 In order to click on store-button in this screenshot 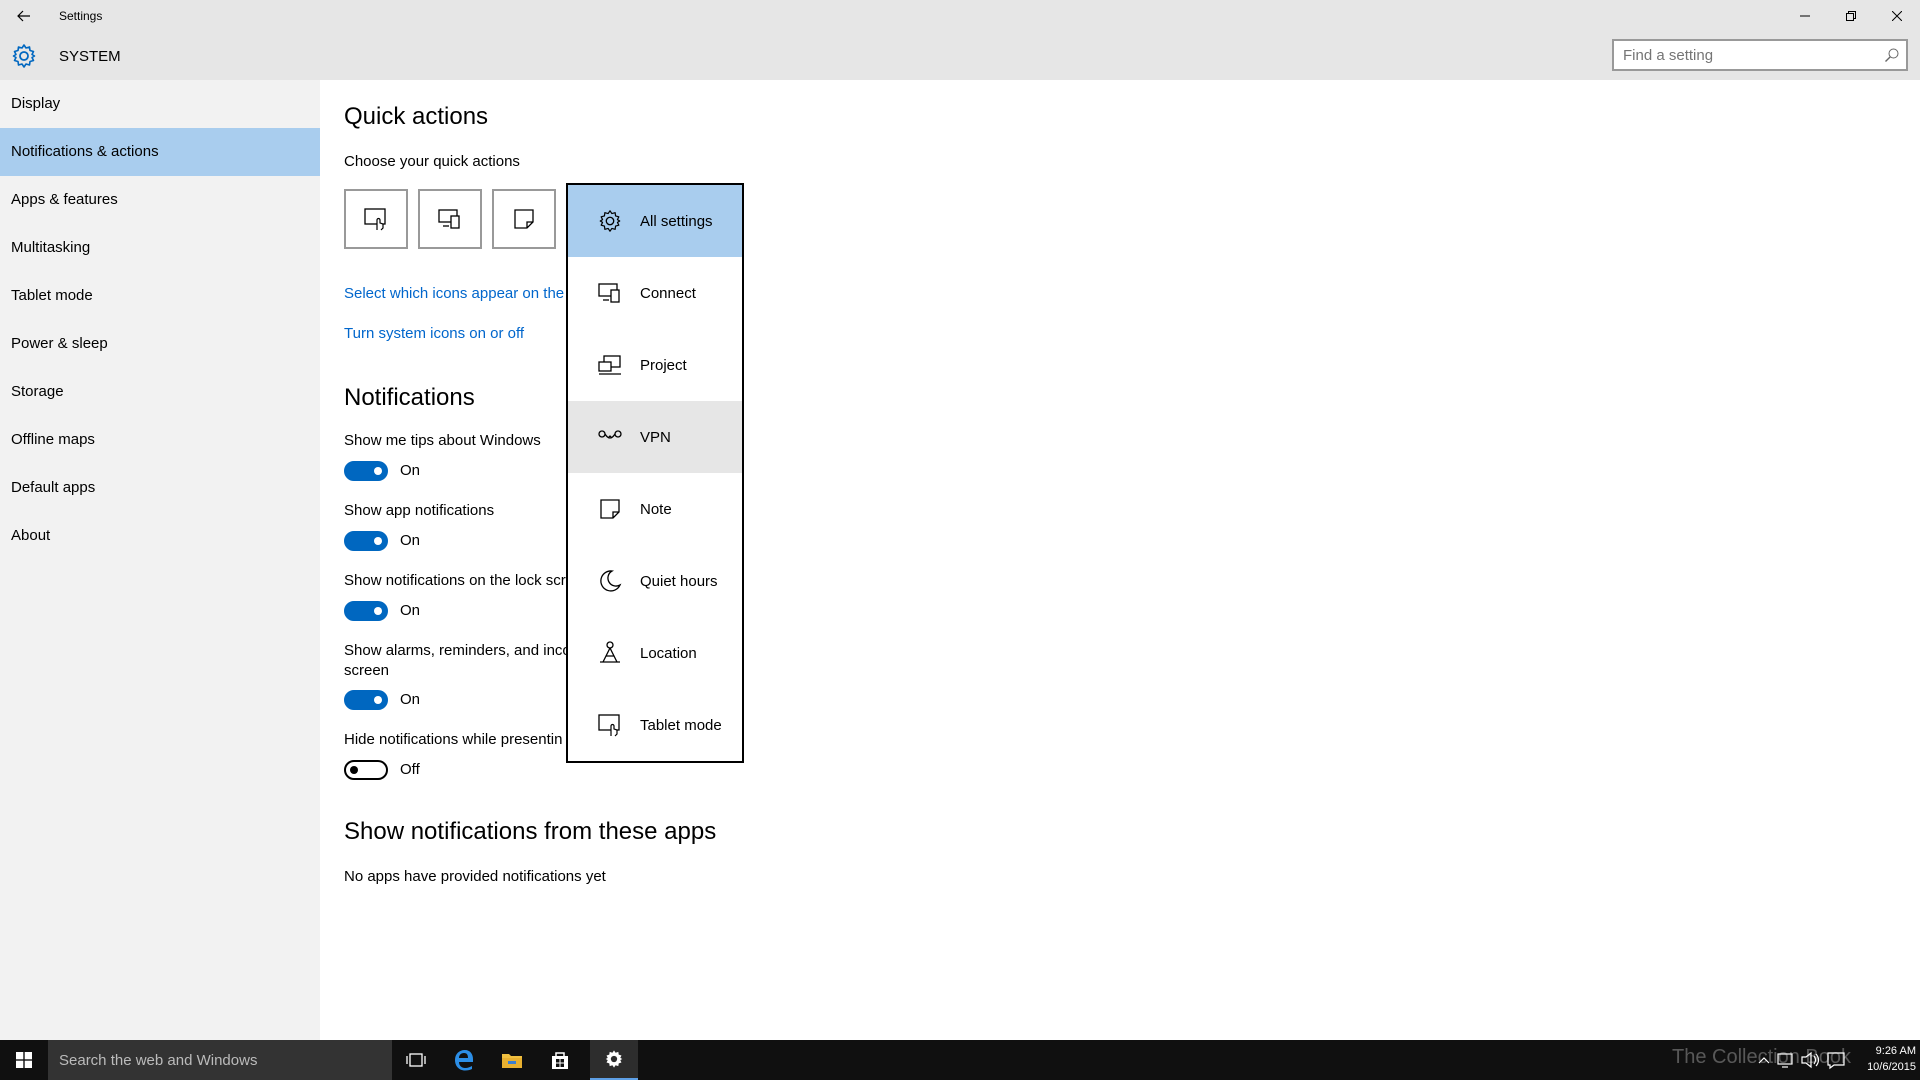, I will do `click(560, 1060)`.